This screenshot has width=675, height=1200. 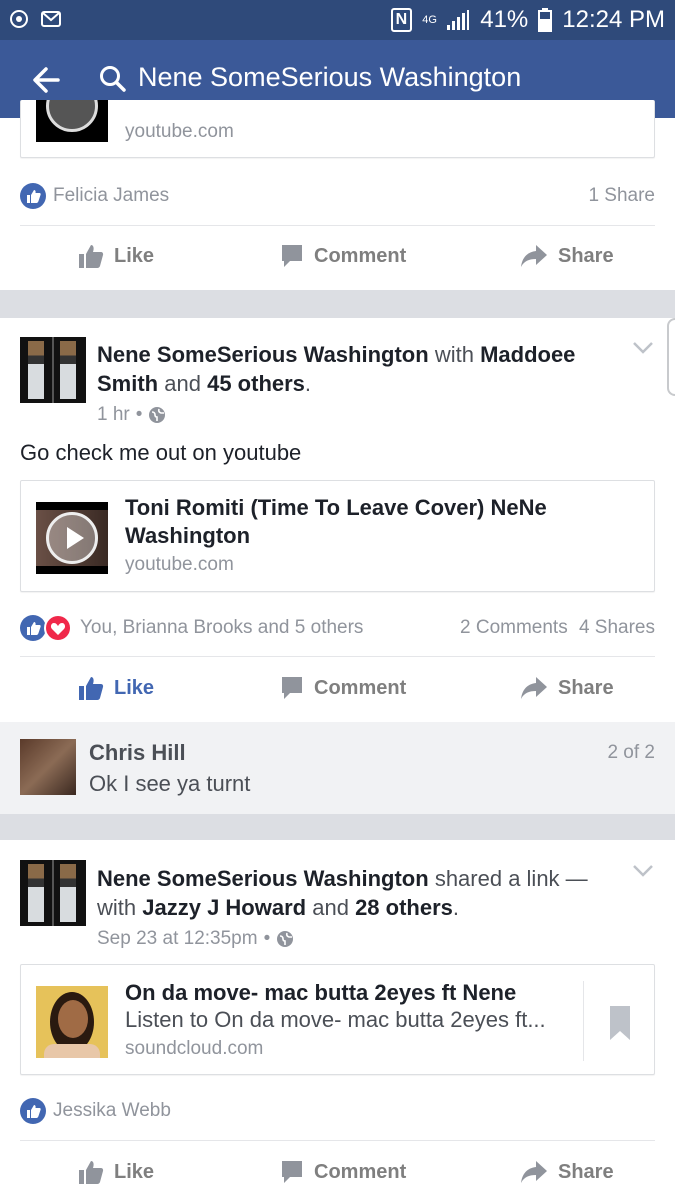 I want to click on status-bar: N 4G 41% 12:24 PM, so click(x=337, y=20).